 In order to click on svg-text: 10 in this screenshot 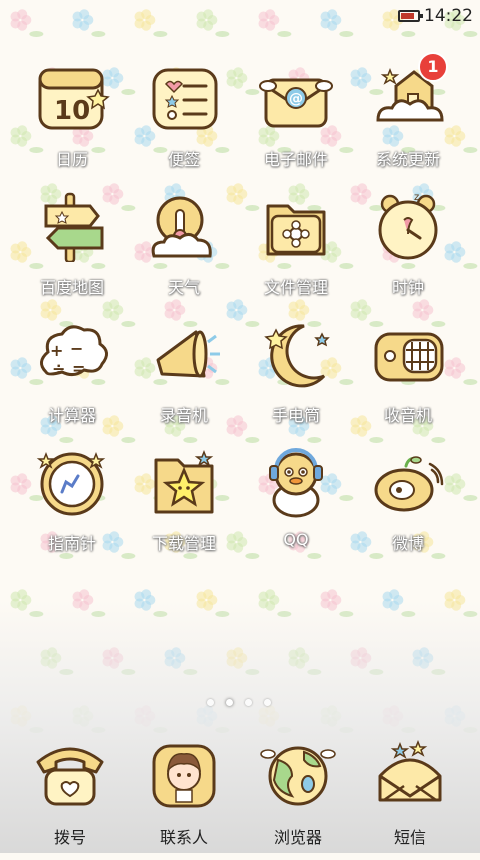, I will do `click(72, 111)`.